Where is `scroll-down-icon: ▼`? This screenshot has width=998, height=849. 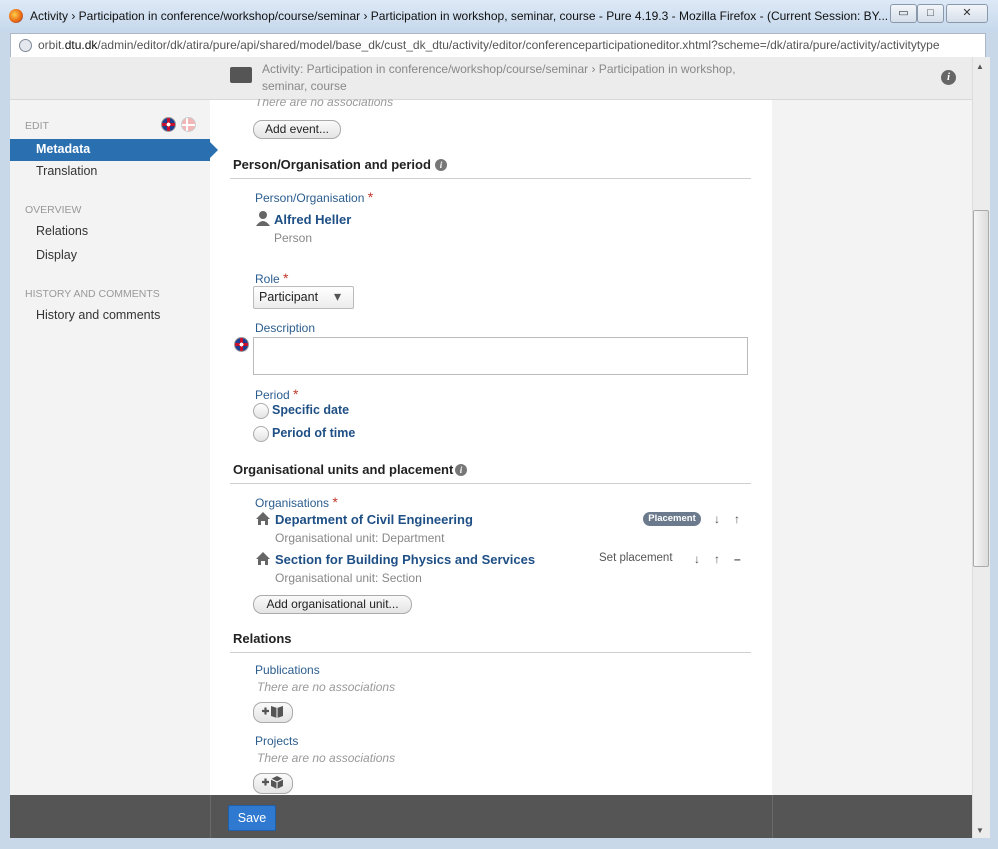 scroll-down-icon: ▼ is located at coordinates (980, 830).